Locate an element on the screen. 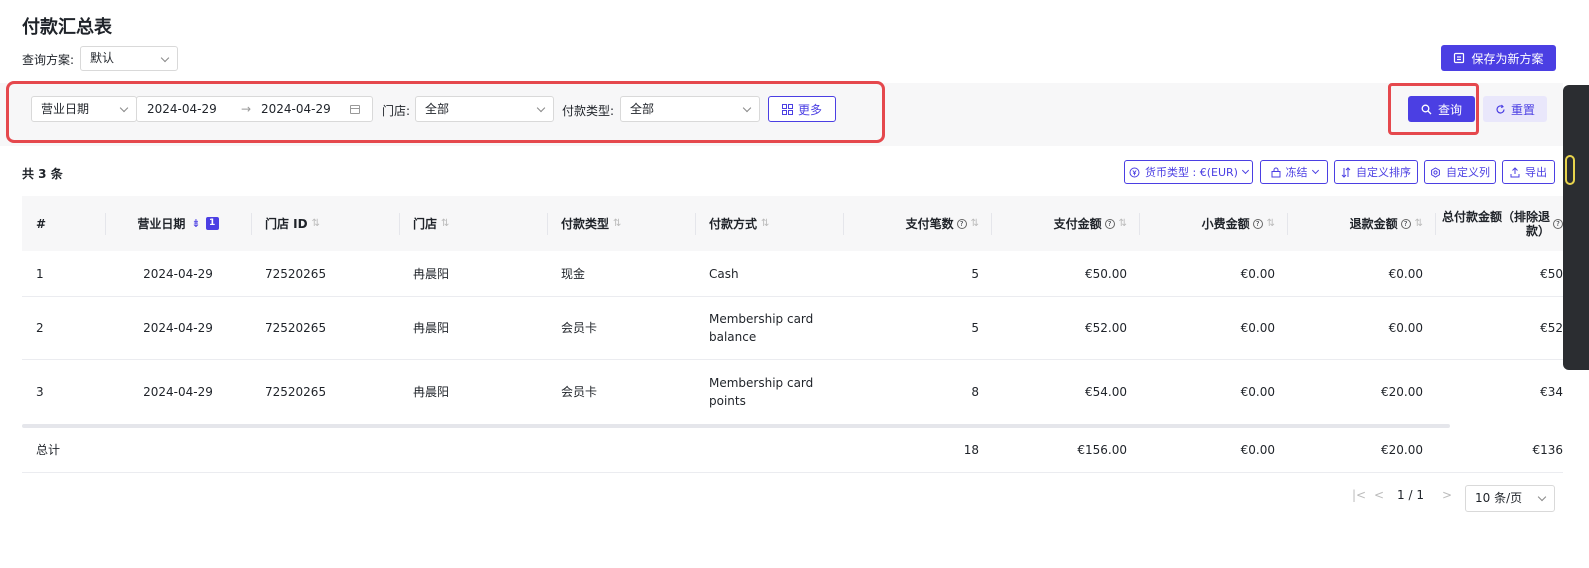 This screenshot has width=1589, height=568. column-label: 门店 ID is located at coordinates (286, 224).